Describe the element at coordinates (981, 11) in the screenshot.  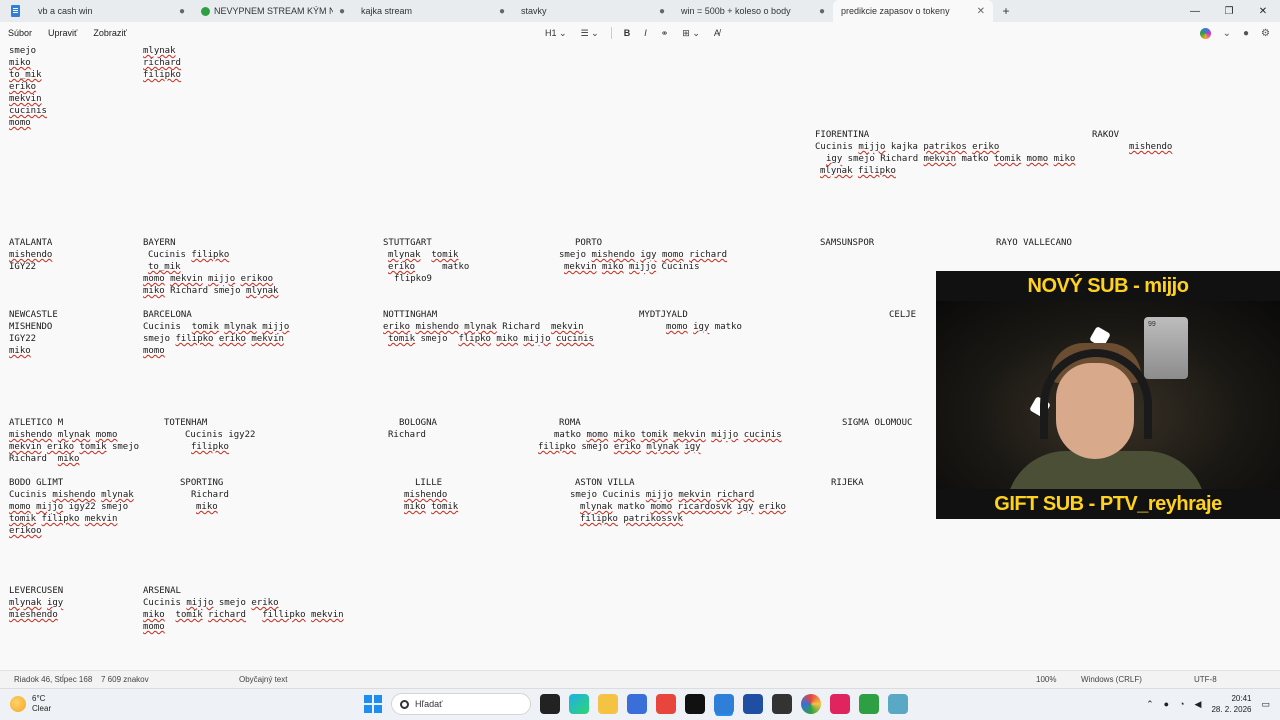
I see `close-icon: ✕` at that location.